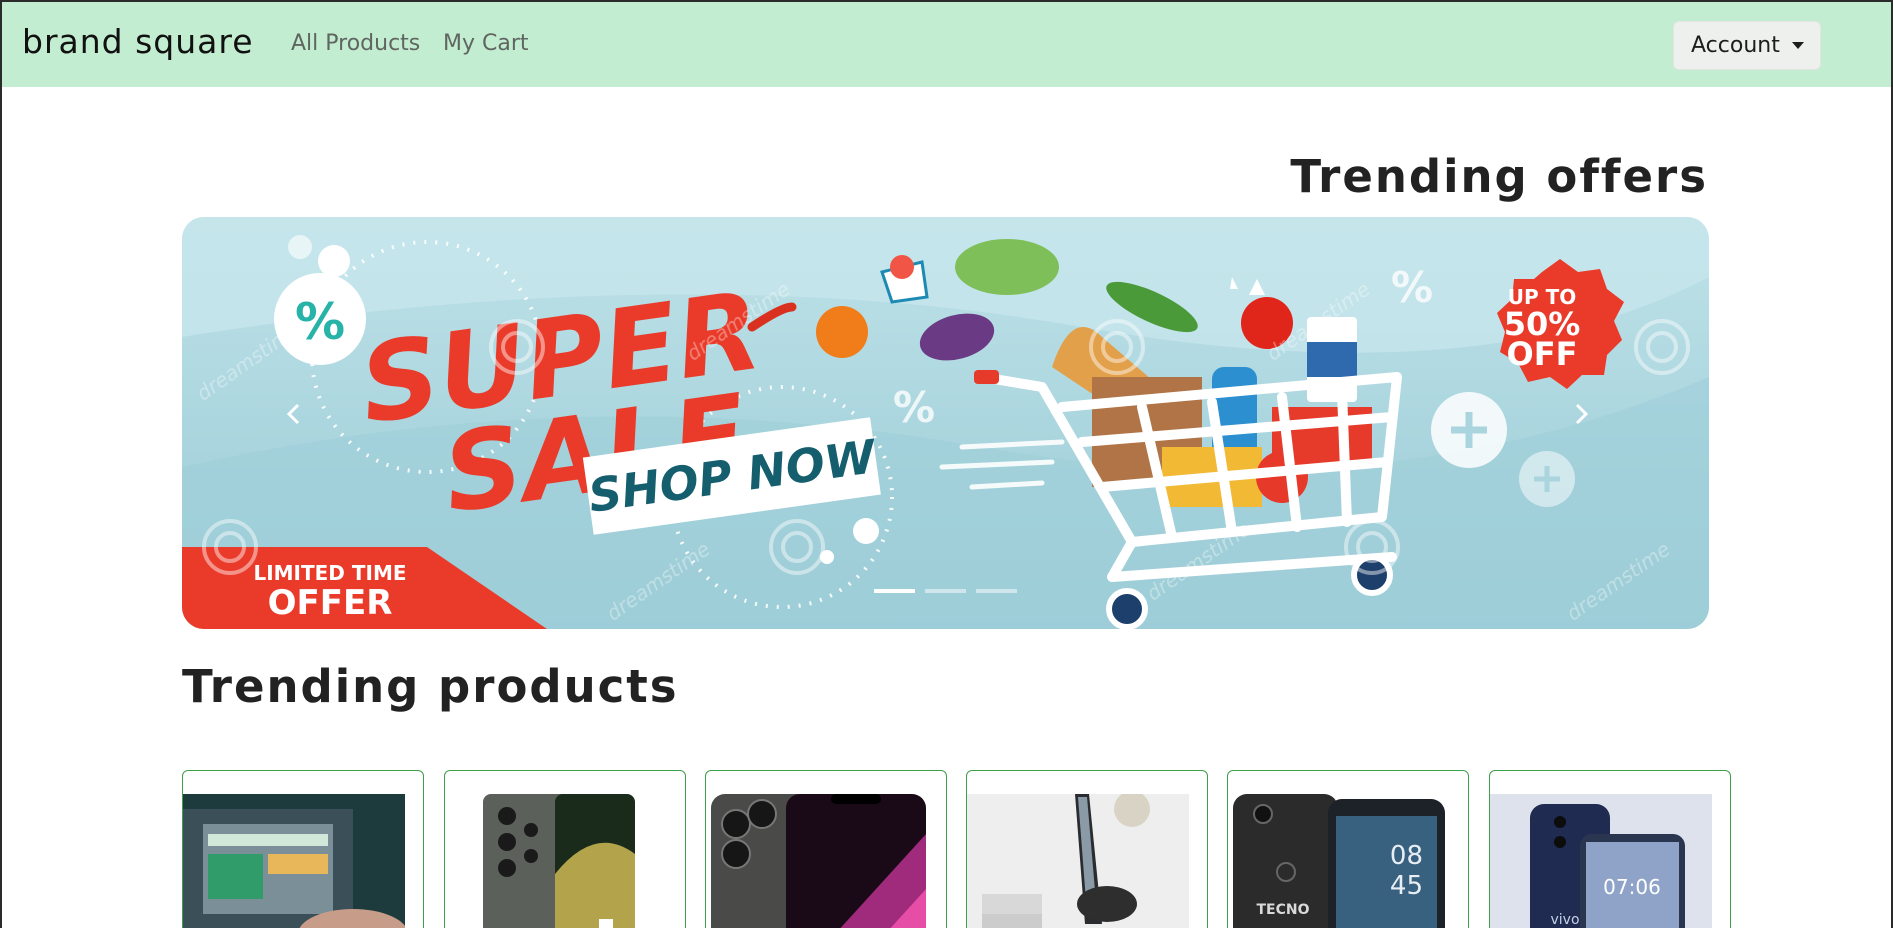  Describe the element at coordinates (330, 603) in the screenshot. I see `banner-corner-line2: OFFER` at that location.